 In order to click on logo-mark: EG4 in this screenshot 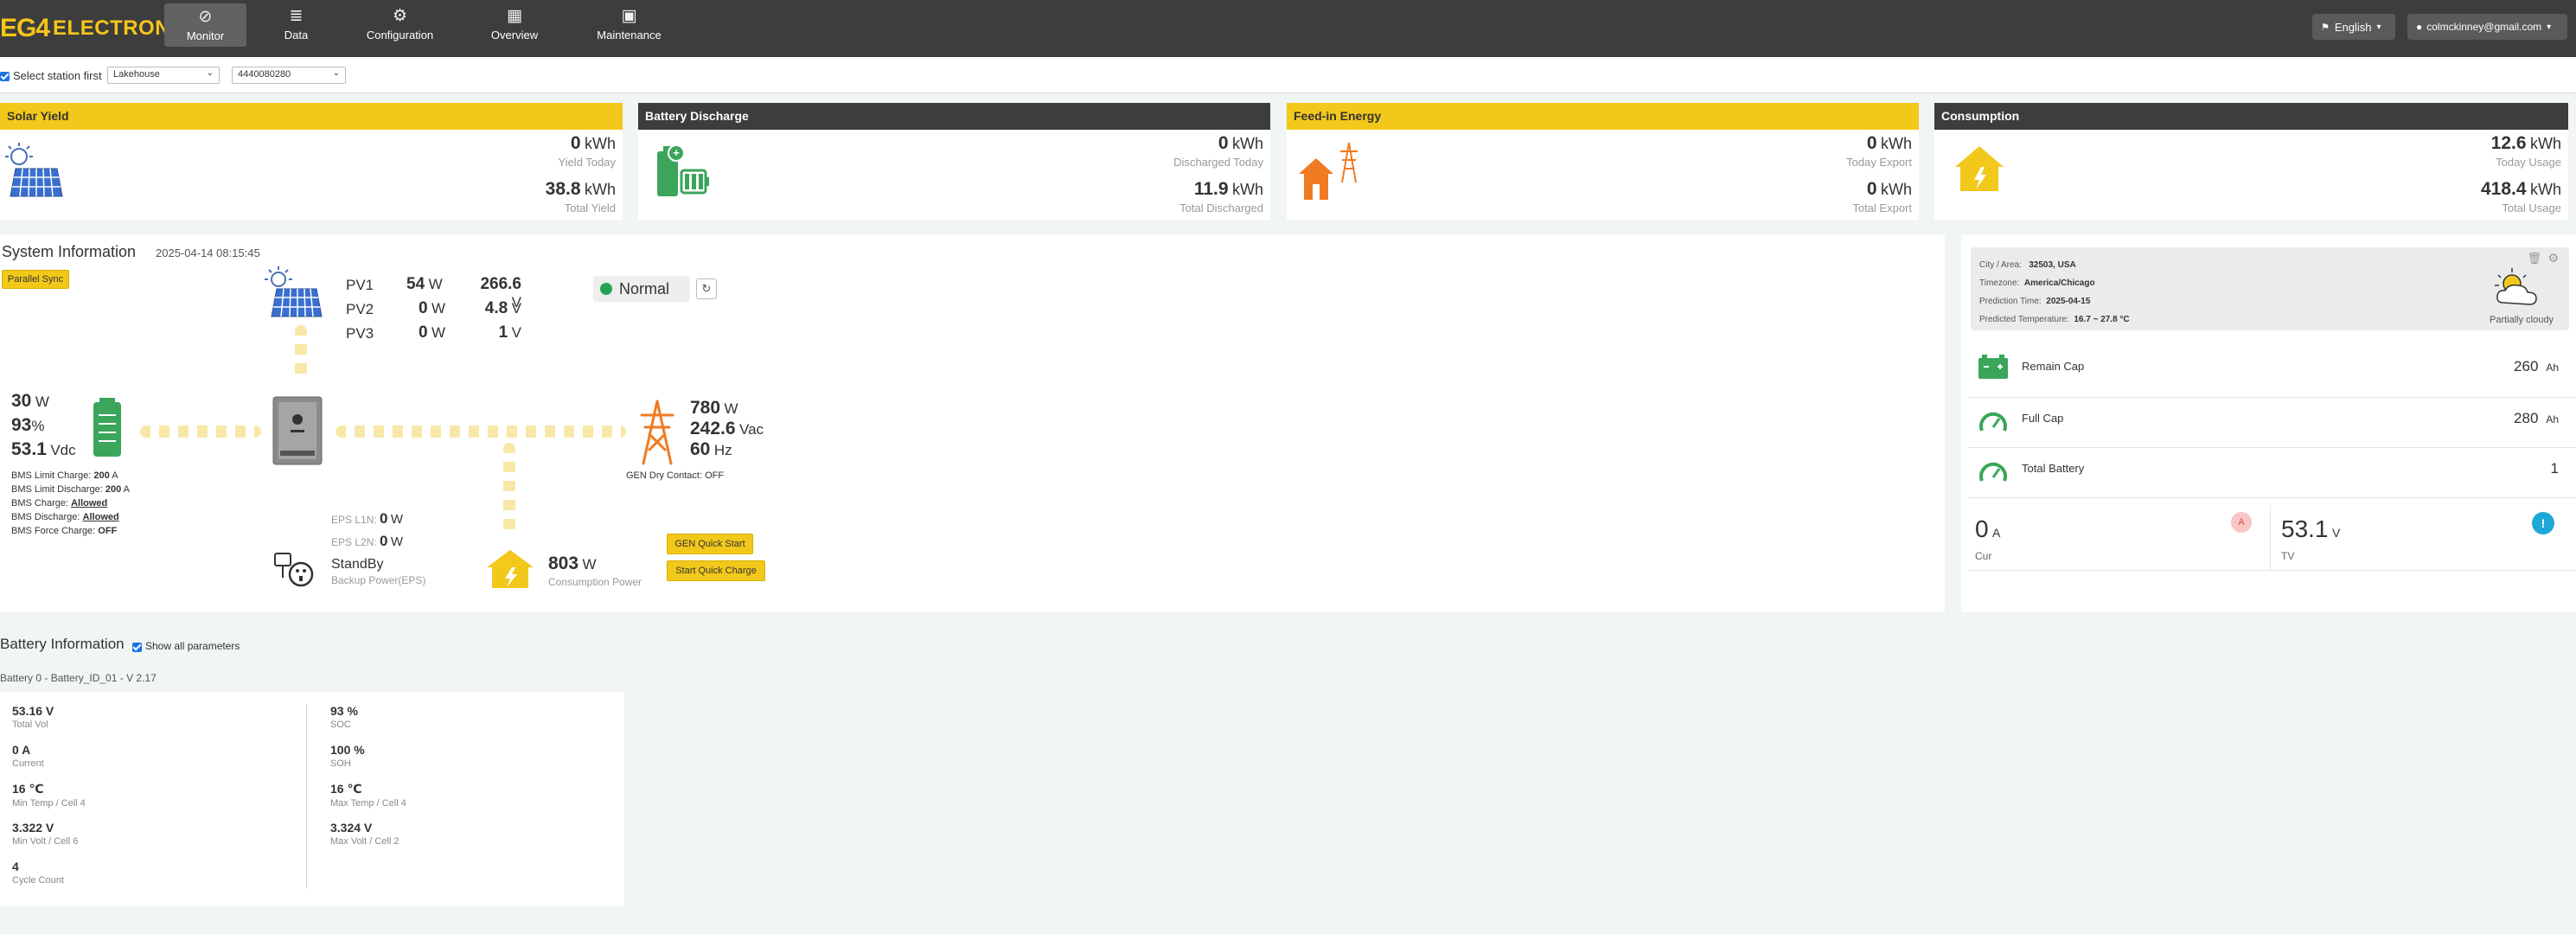, I will do `click(25, 28)`.